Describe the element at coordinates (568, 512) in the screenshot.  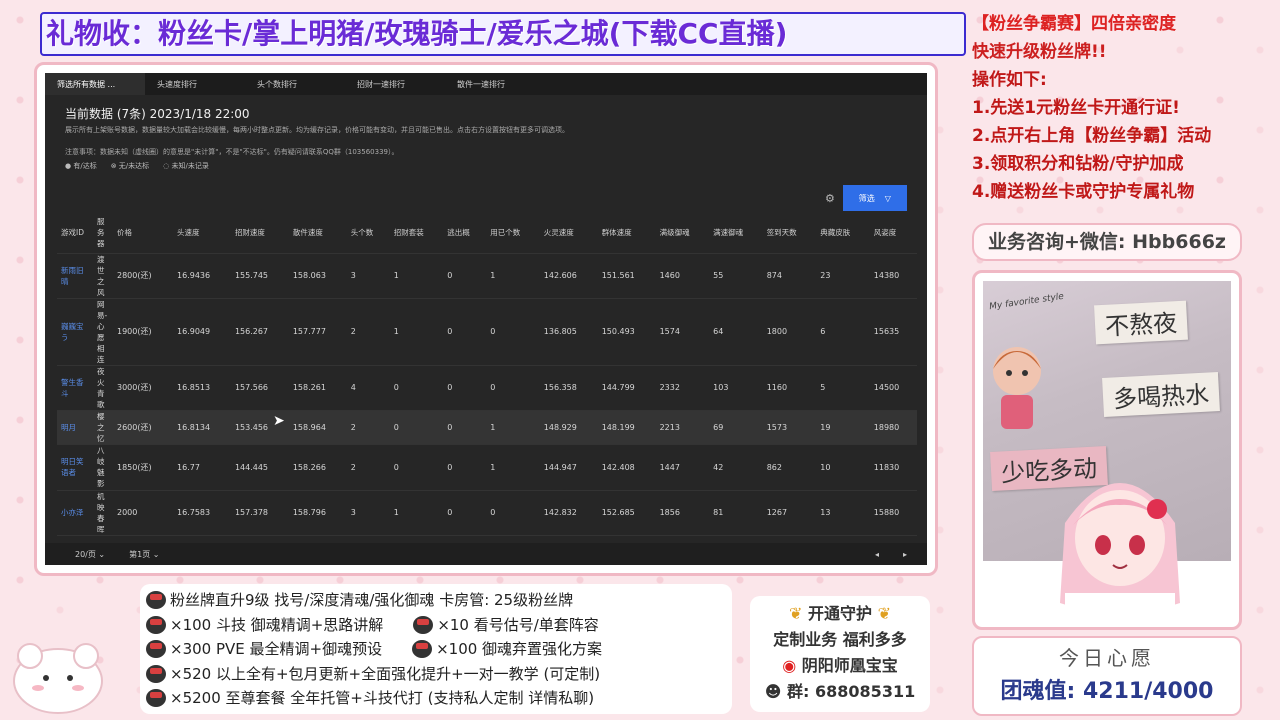
I see `table-cell: 142.832` at that location.